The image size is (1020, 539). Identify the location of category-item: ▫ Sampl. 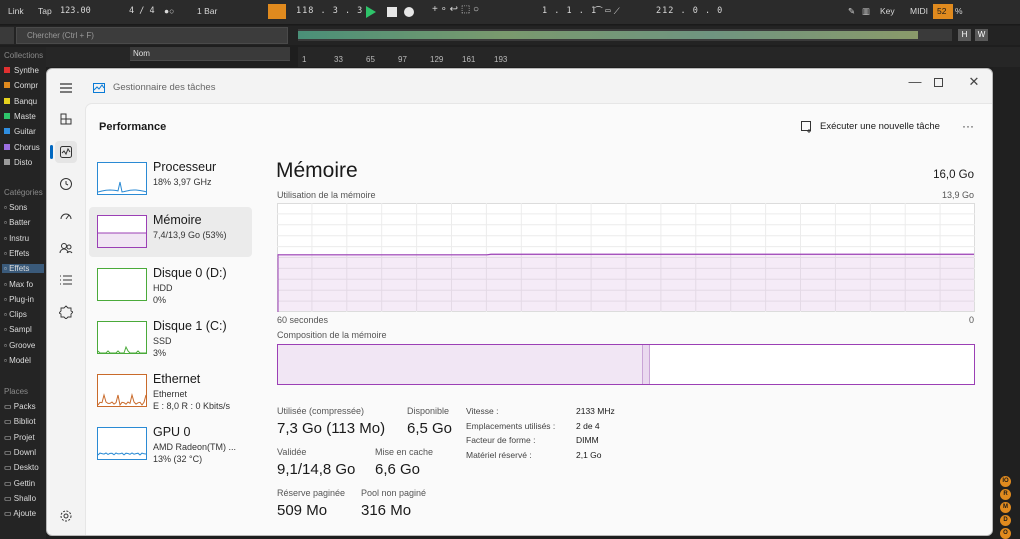
(18, 329).